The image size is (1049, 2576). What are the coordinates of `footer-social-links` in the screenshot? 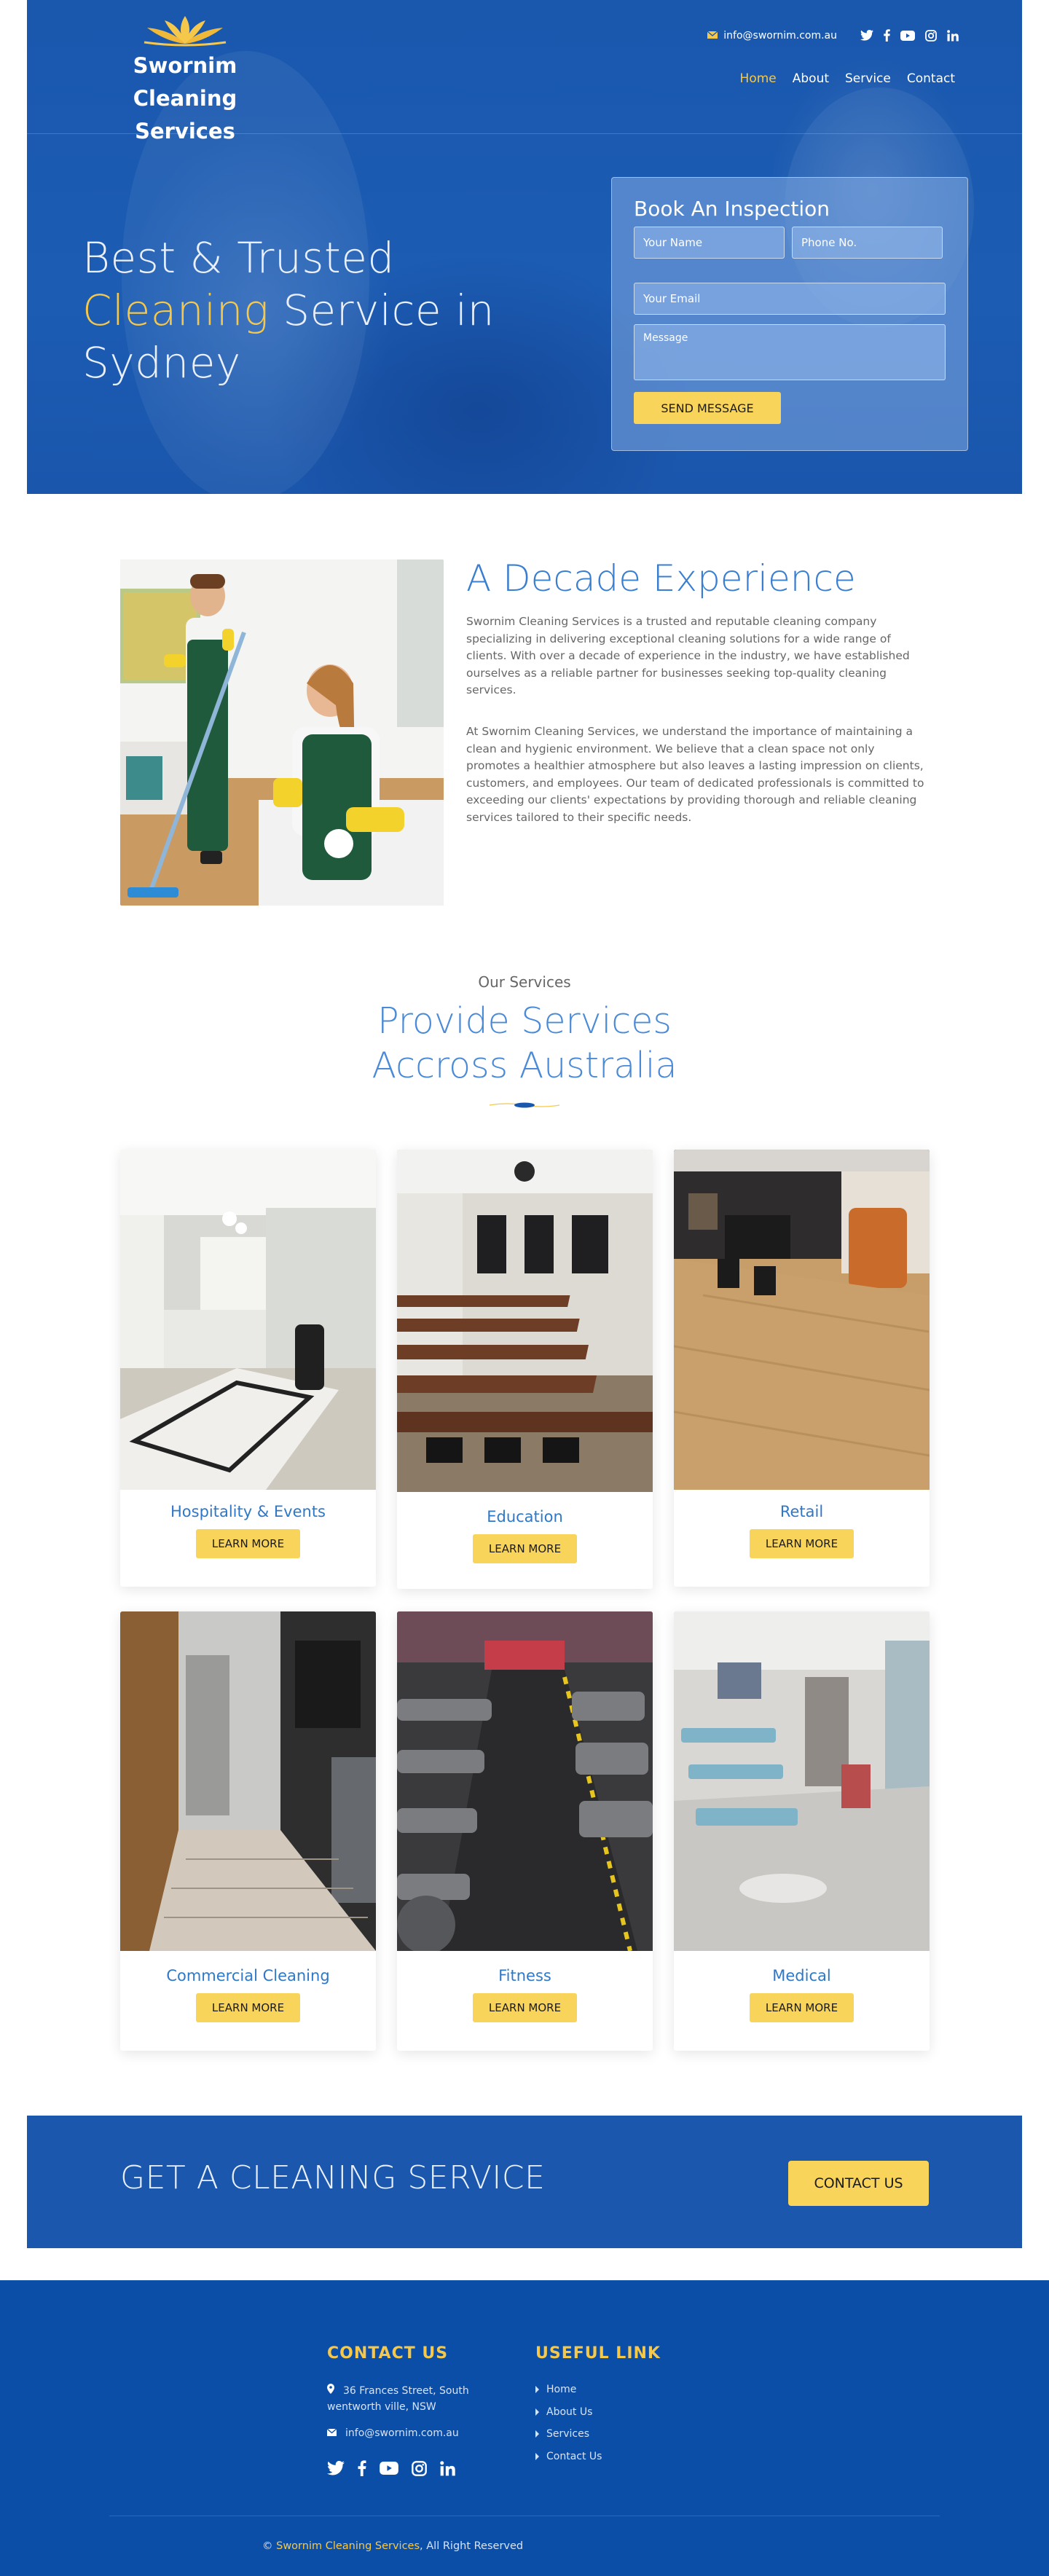 It's located at (391, 2468).